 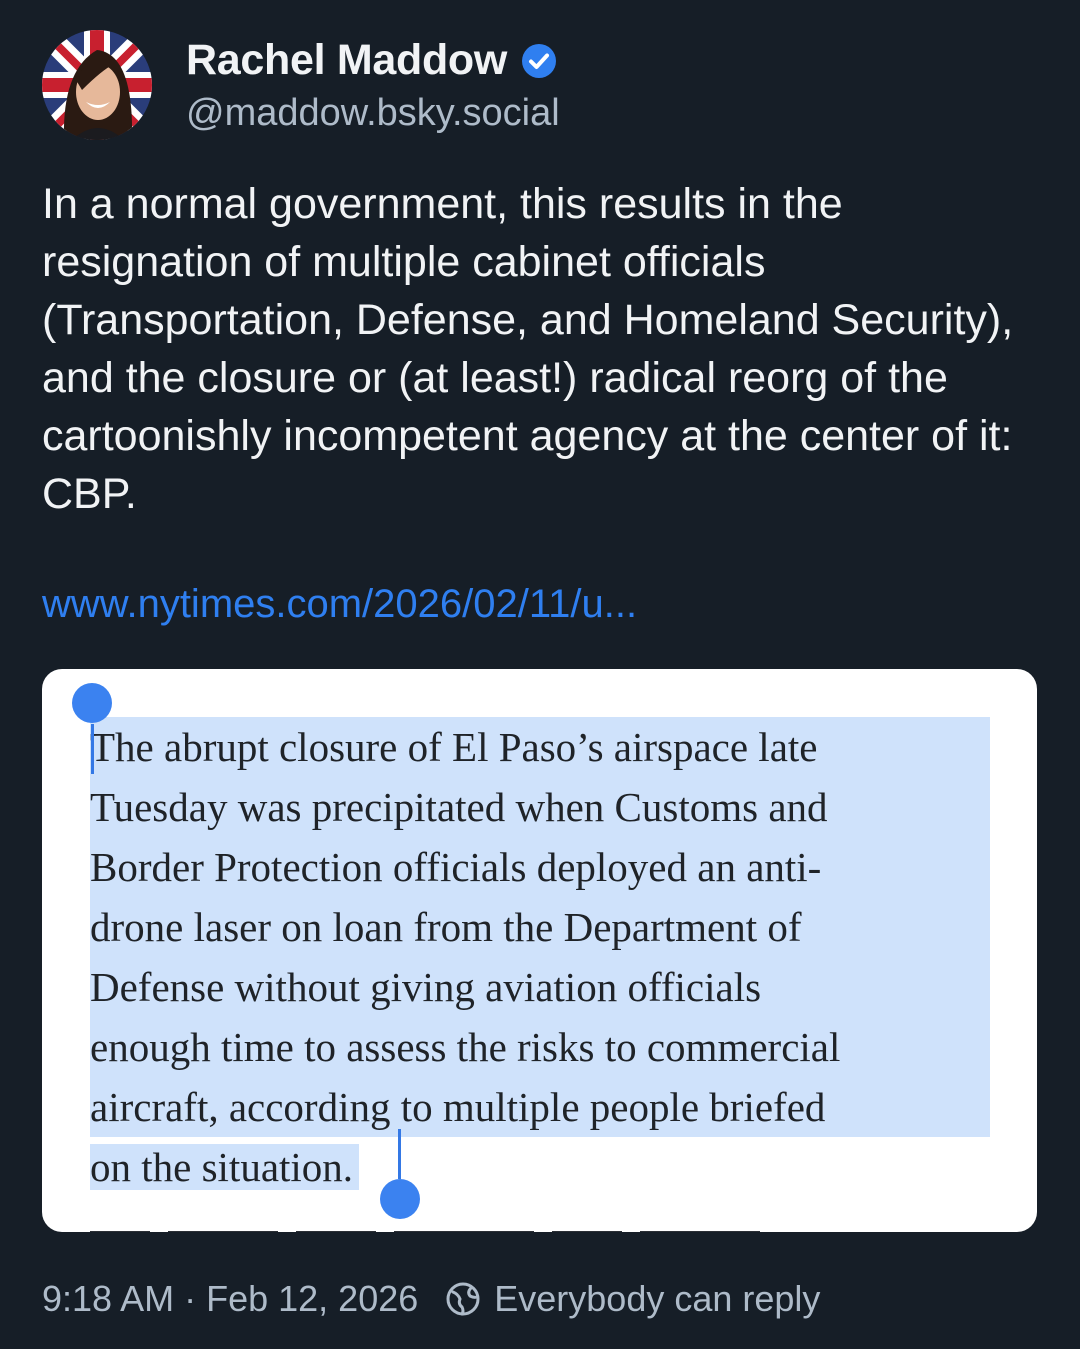 What do you see at coordinates (399, 1154) in the screenshot?
I see `selection-end-caret` at bounding box center [399, 1154].